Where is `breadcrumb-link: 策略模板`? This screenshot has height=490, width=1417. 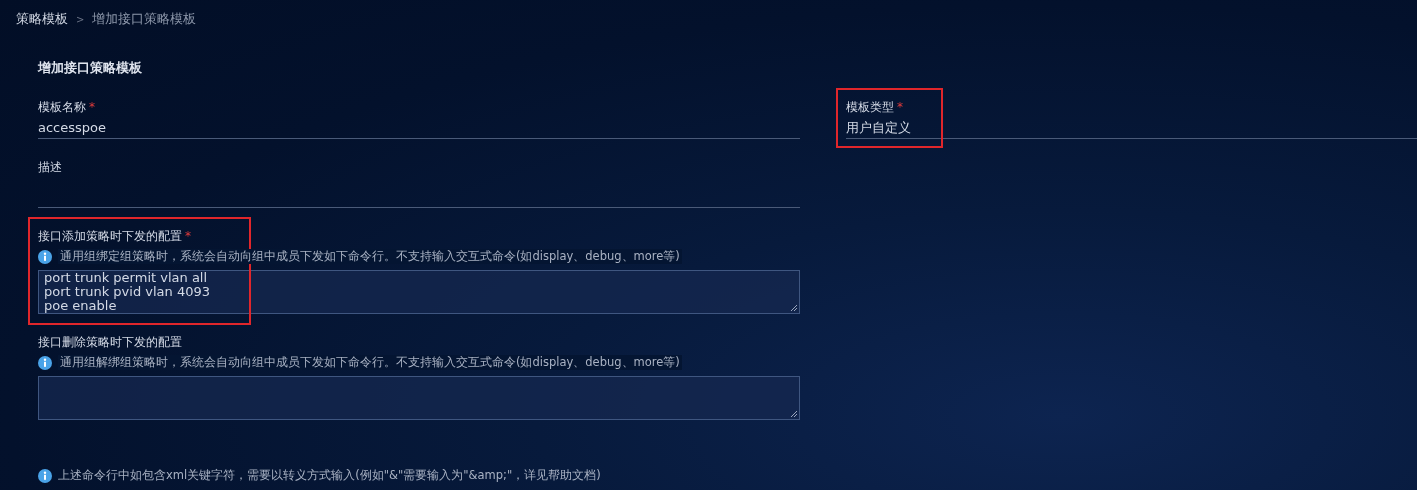
breadcrumb-link: 策略模板 is located at coordinates (42, 19).